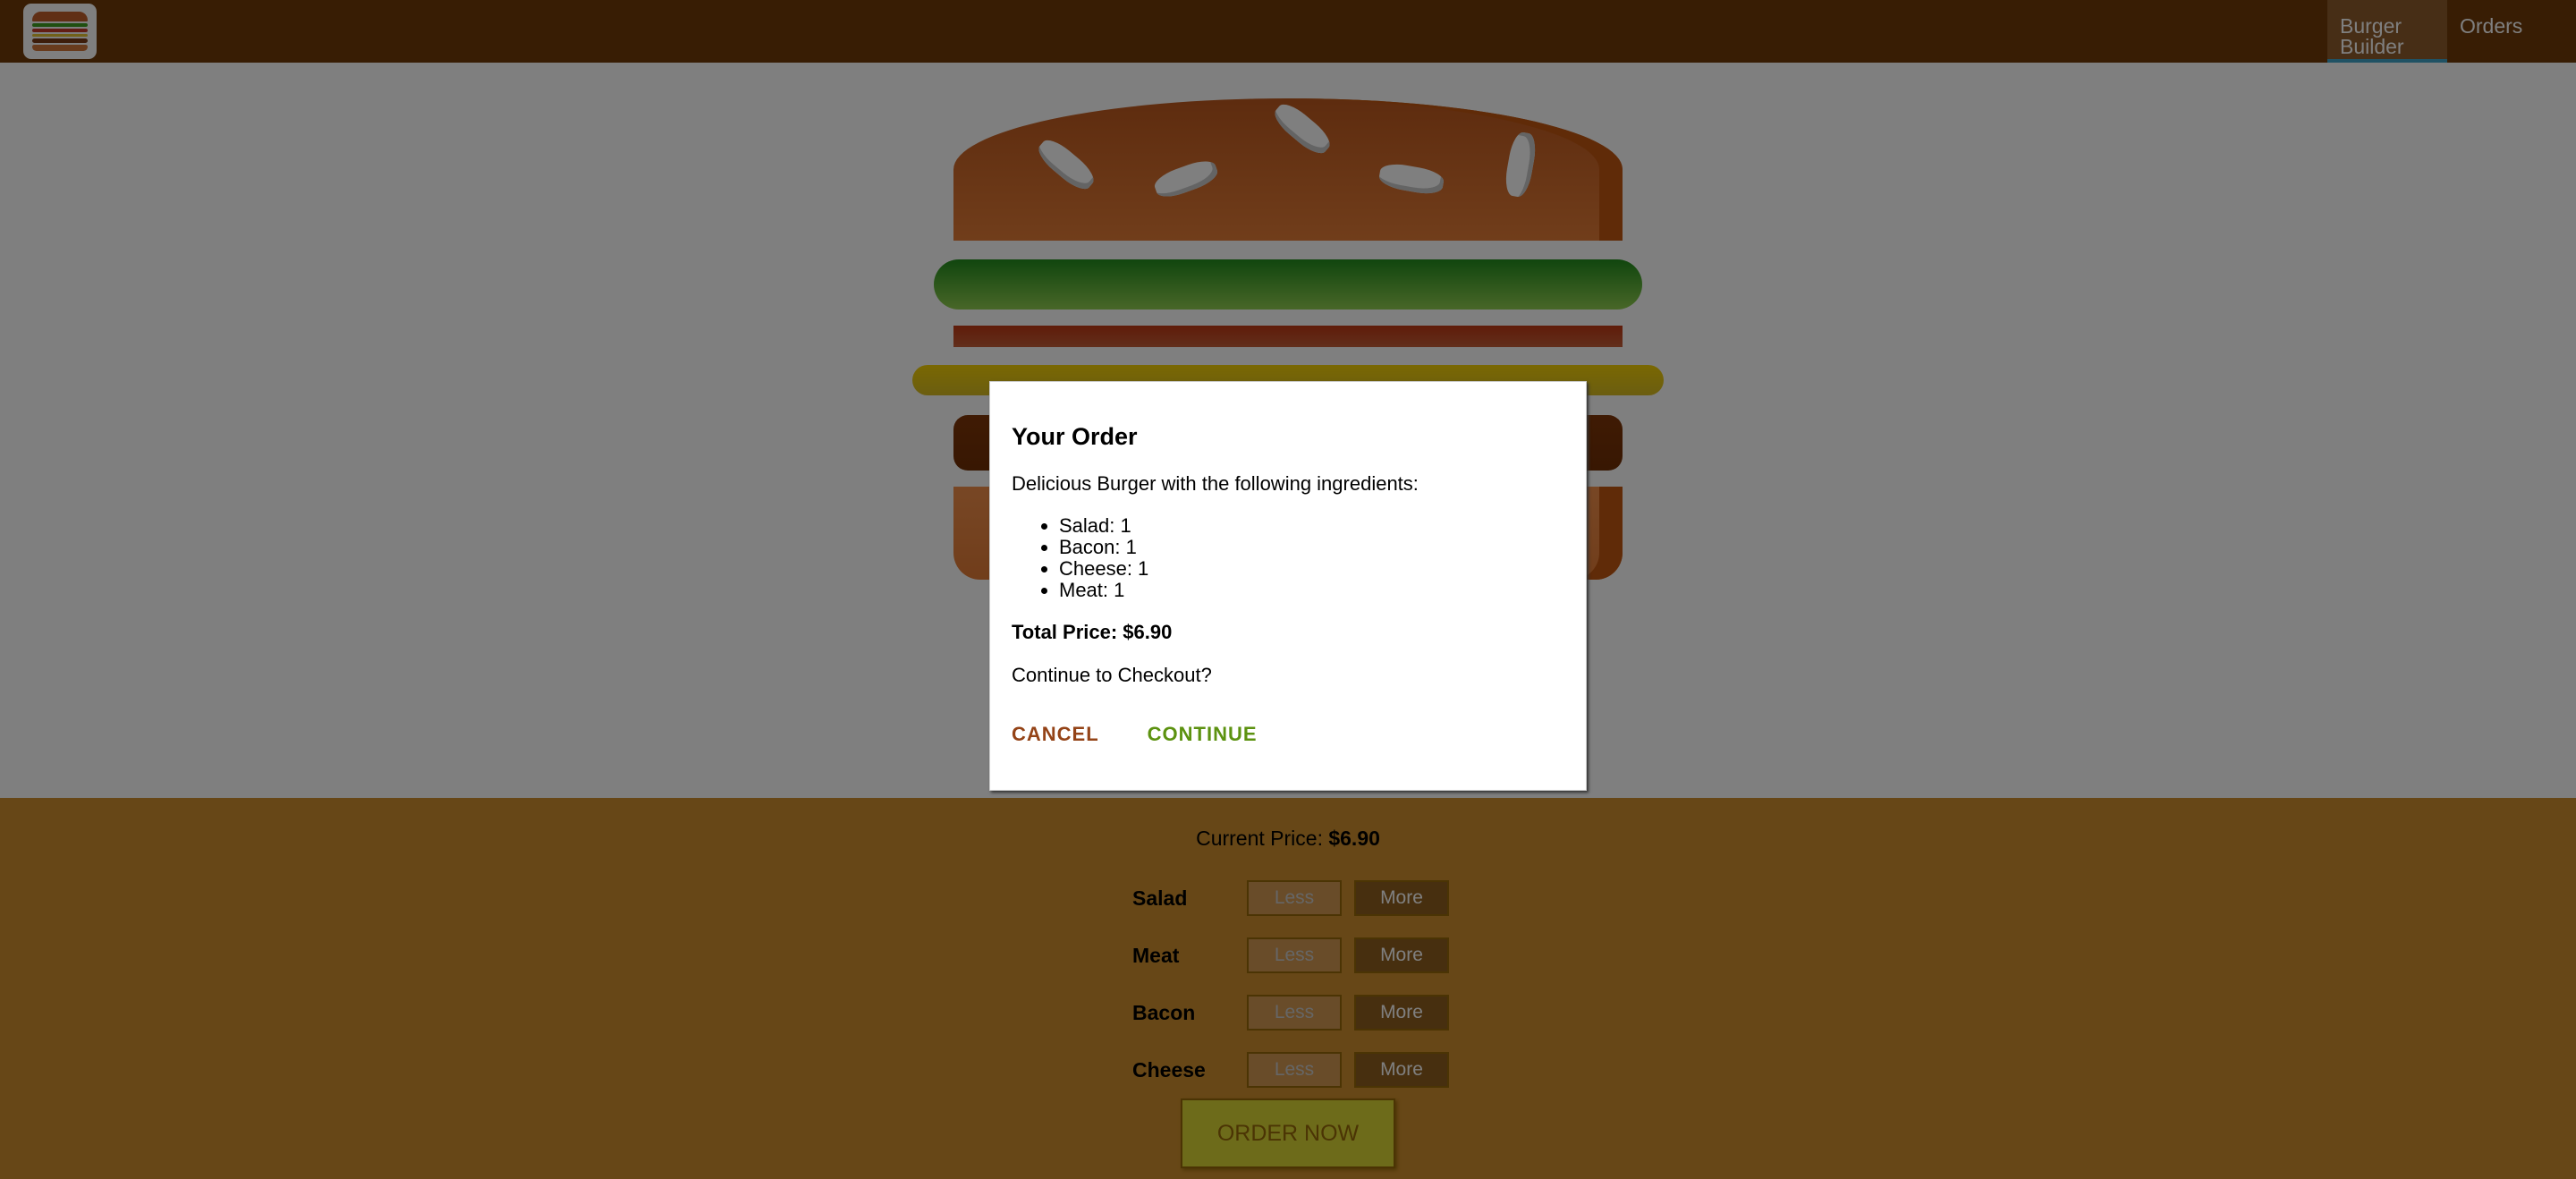 Image resolution: width=2576 pixels, height=1179 pixels. Describe the element at coordinates (1311, 569) in the screenshot. I see `ingredient-item: Cheese: 1` at that location.